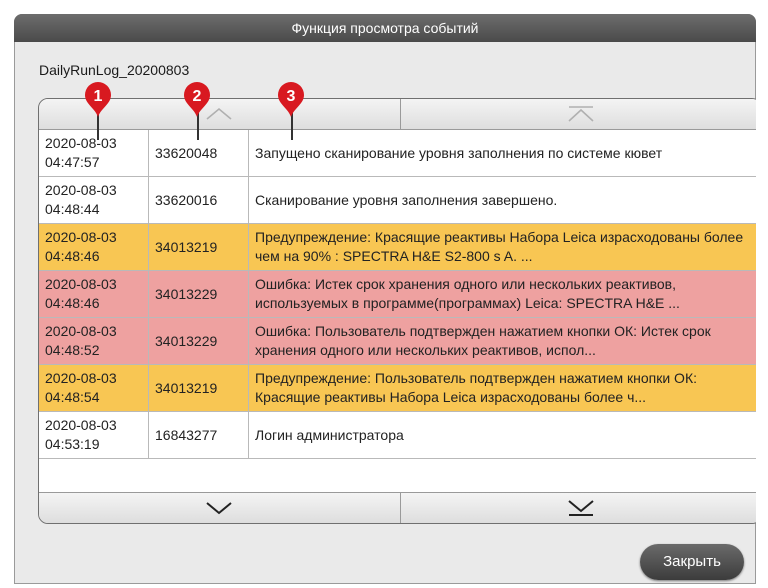  I want to click on callout-marker-2: 2, so click(197, 99).